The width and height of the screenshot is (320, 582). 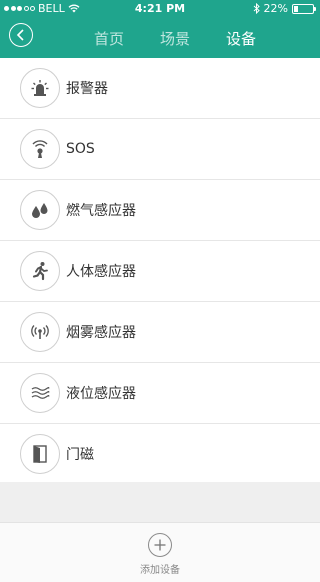 I want to click on gas-drops-icon, so click(x=40, y=210).